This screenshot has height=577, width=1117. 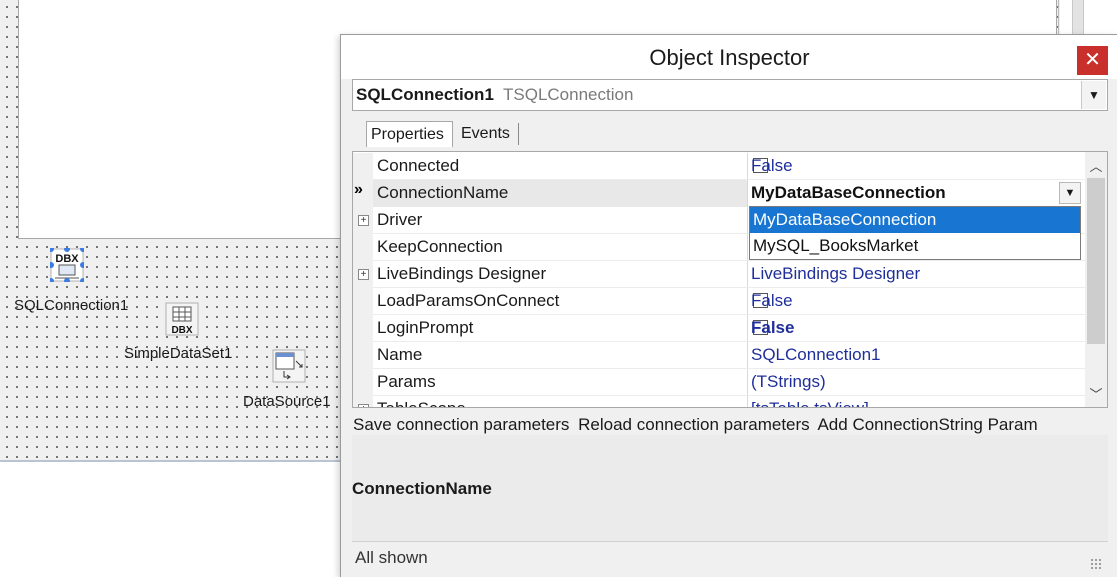 What do you see at coordinates (719, 301) in the screenshot?
I see `property-row: LoadParamsOnConnect False` at bounding box center [719, 301].